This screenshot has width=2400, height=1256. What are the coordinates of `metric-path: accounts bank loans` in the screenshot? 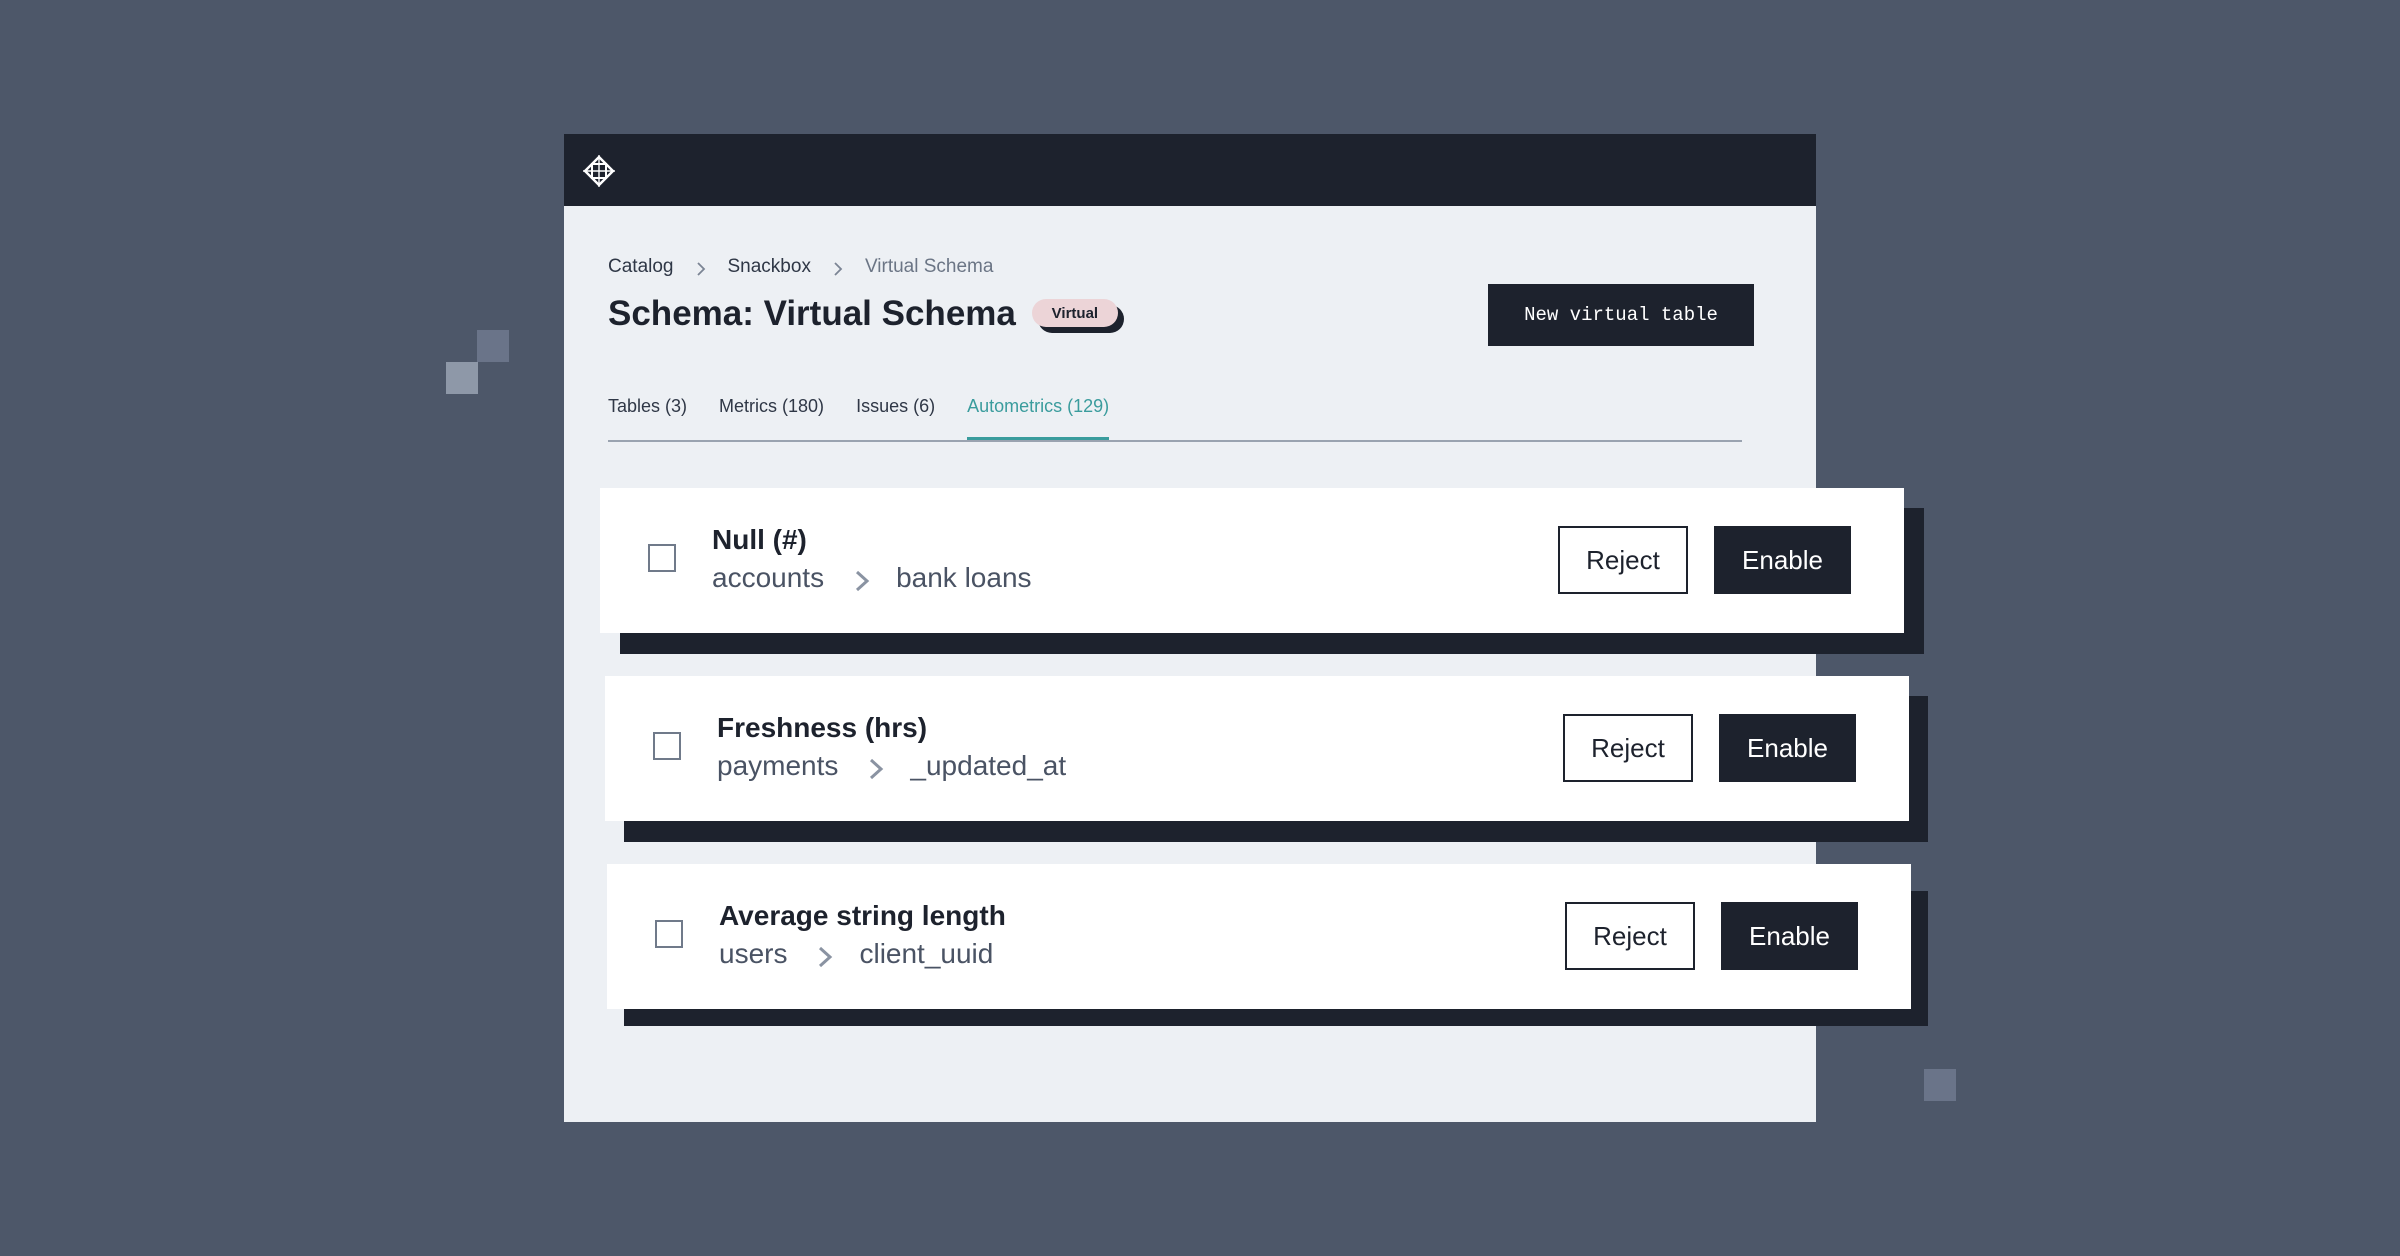 It's located at (872, 578).